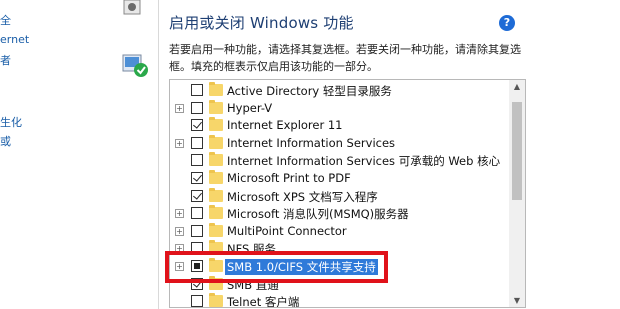 The image size is (620, 309). Describe the element at coordinates (289, 178) in the screenshot. I see `feature-label: Microsoft Print to PDF` at that location.